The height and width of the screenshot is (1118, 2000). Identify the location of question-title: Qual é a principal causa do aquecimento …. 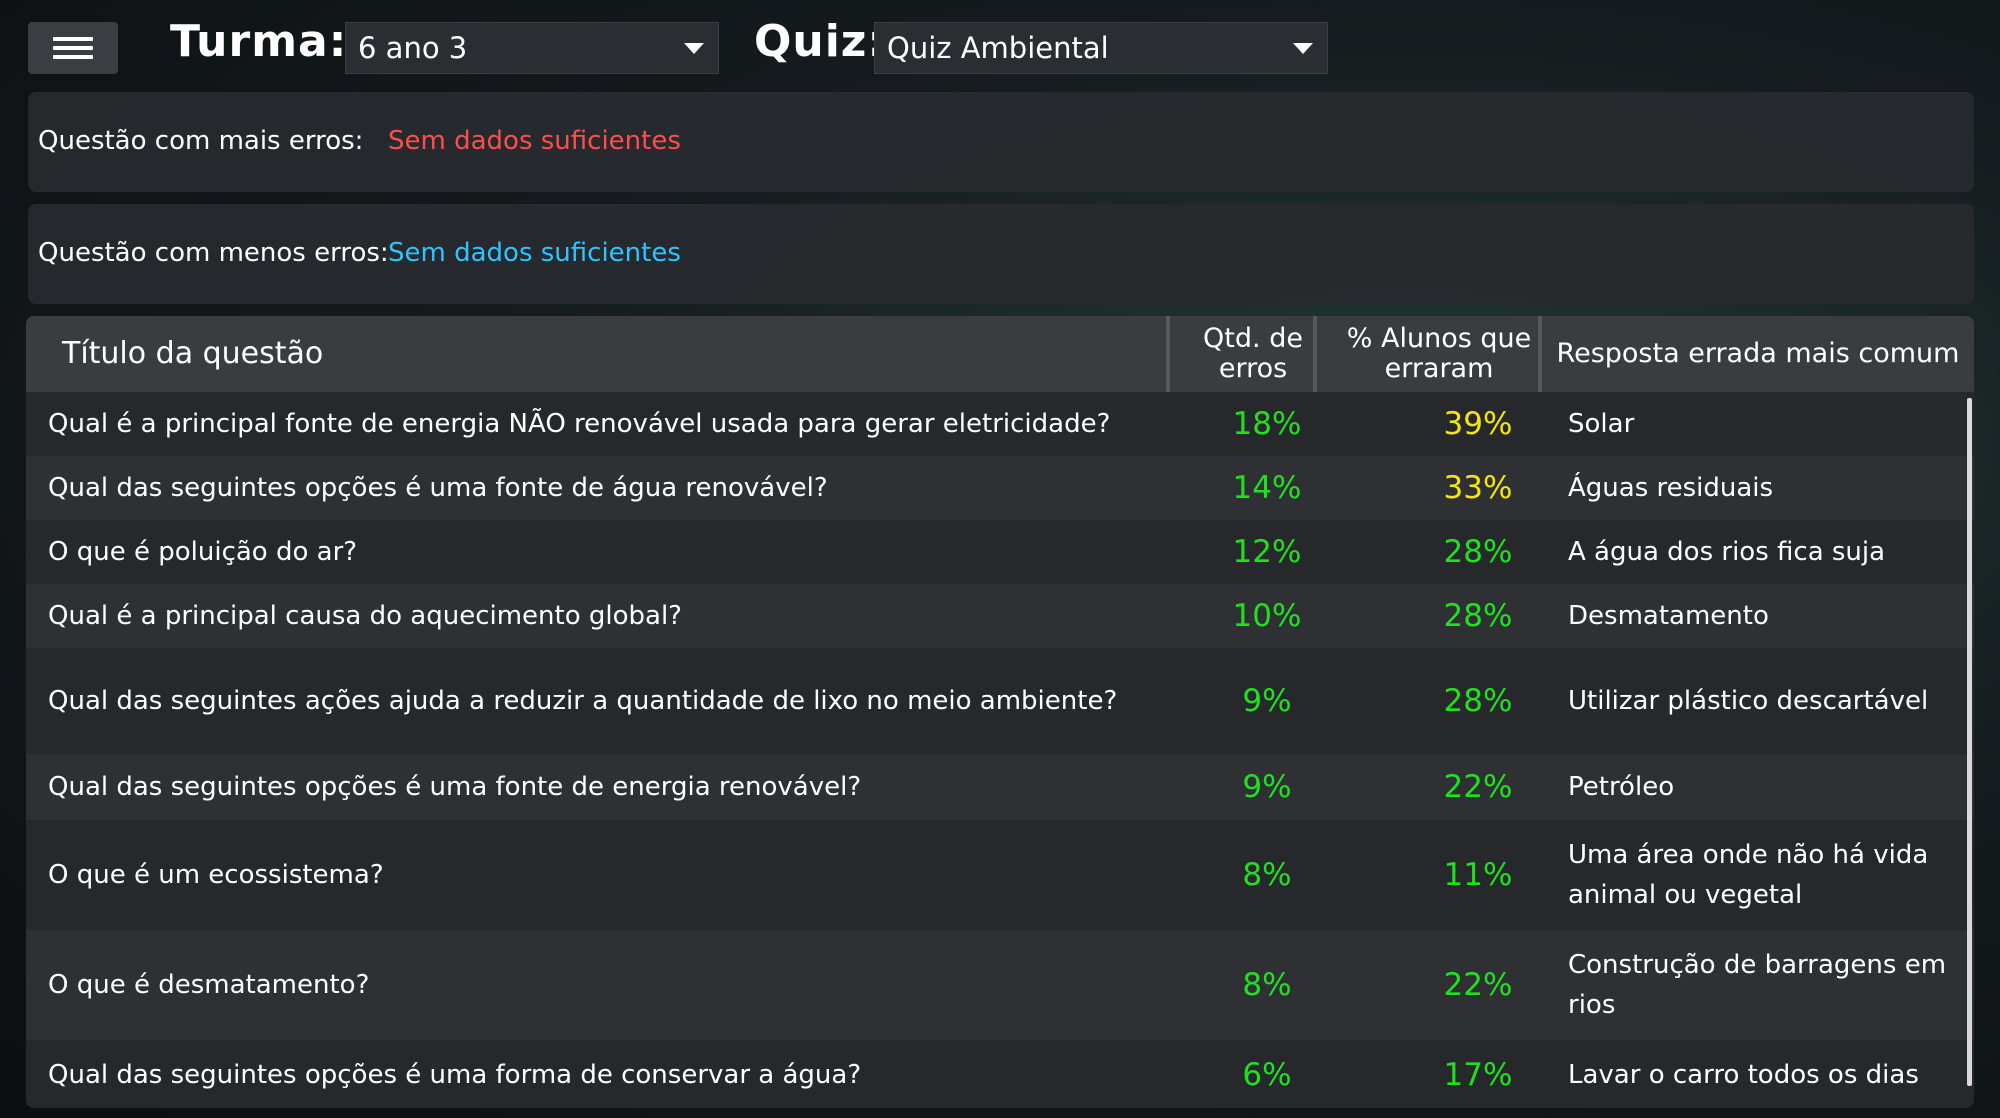
(365, 616).